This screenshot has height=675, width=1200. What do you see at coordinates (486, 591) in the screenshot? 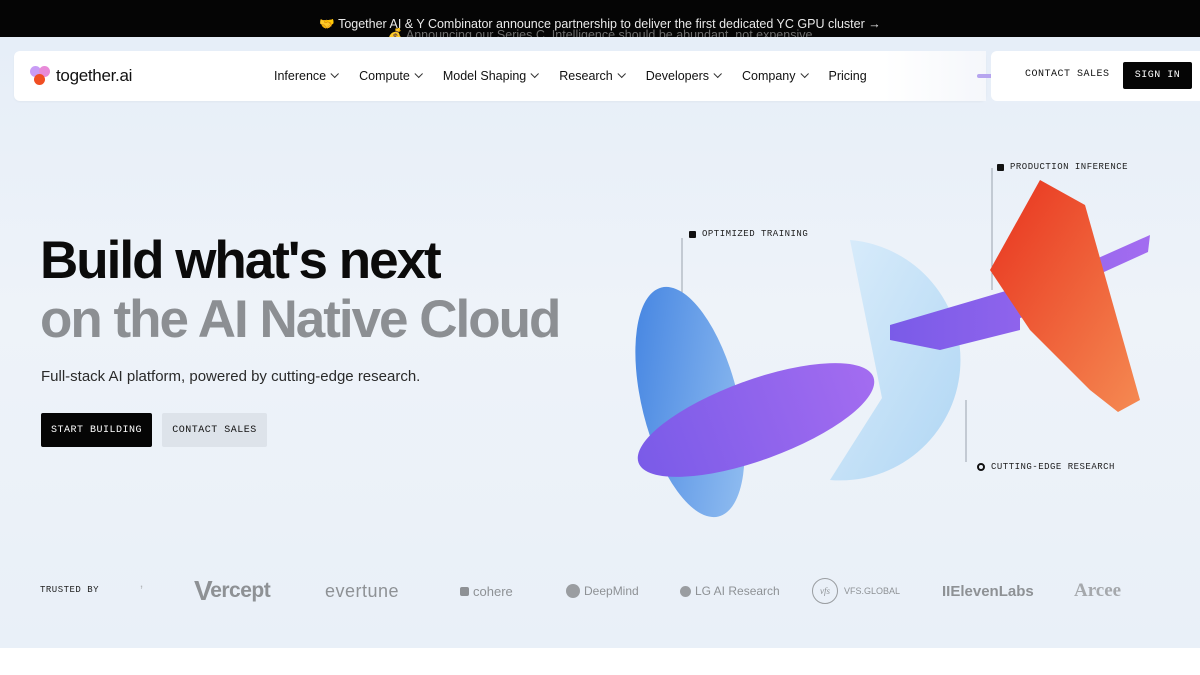
I see `logo-cohere: cohere` at bounding box center [486, 591].